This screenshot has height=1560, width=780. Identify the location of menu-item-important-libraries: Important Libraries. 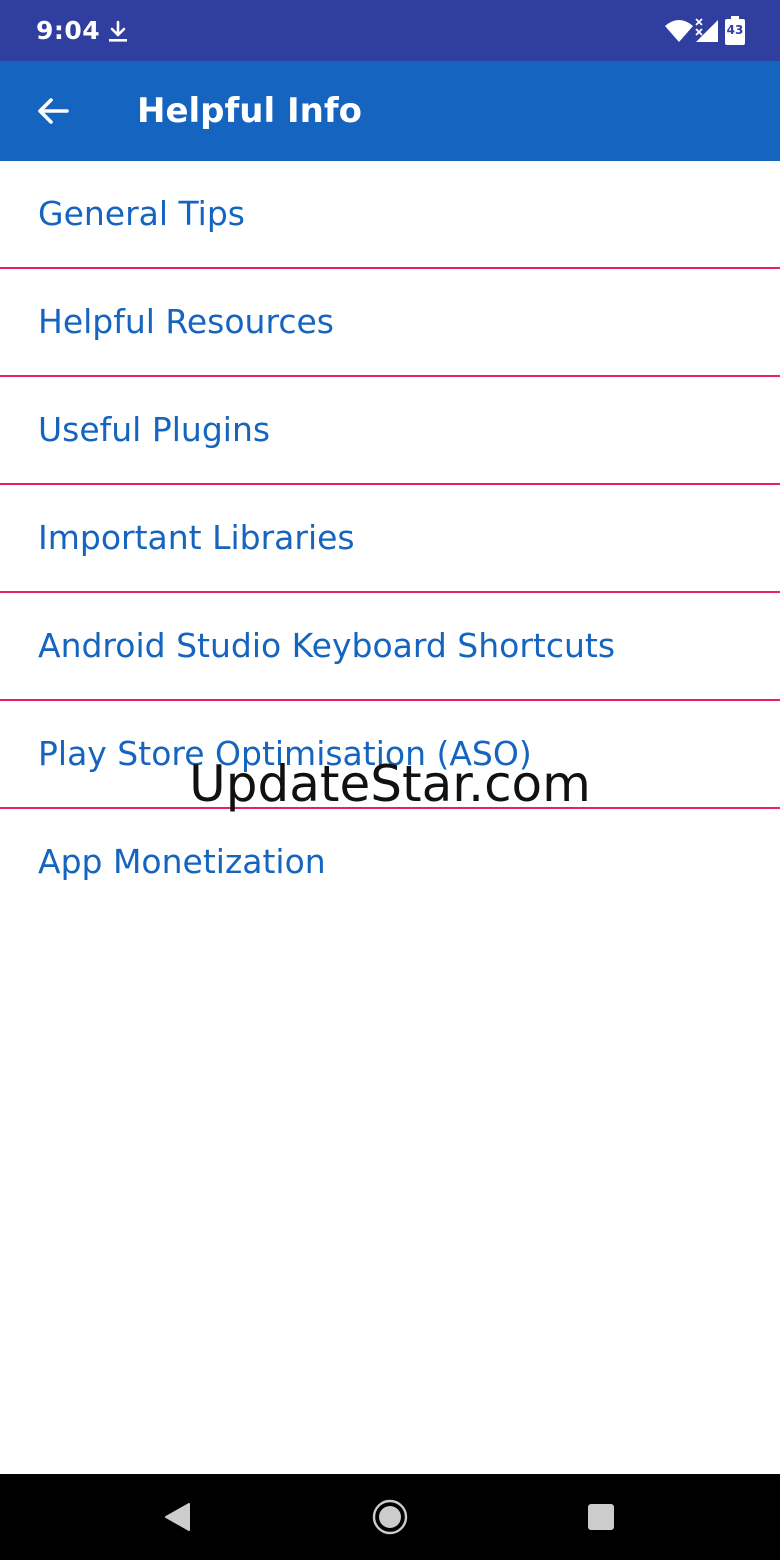
(390, 539).